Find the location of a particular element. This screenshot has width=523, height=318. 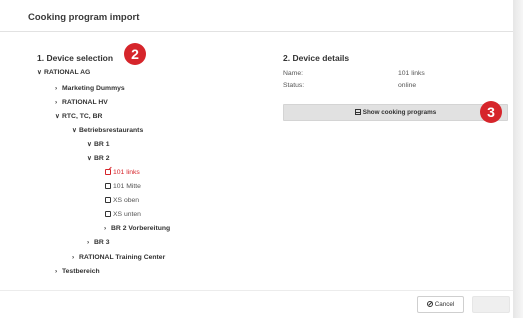

step-badge-3: 3 is located at coordinates (491, 112).